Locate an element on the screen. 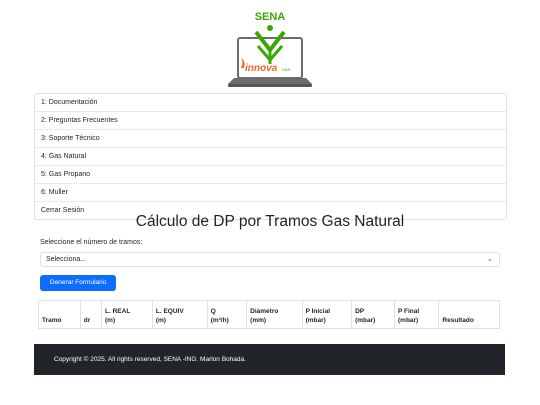  chevron-down-icon: ⌄ is located at coordinates (490, 259).